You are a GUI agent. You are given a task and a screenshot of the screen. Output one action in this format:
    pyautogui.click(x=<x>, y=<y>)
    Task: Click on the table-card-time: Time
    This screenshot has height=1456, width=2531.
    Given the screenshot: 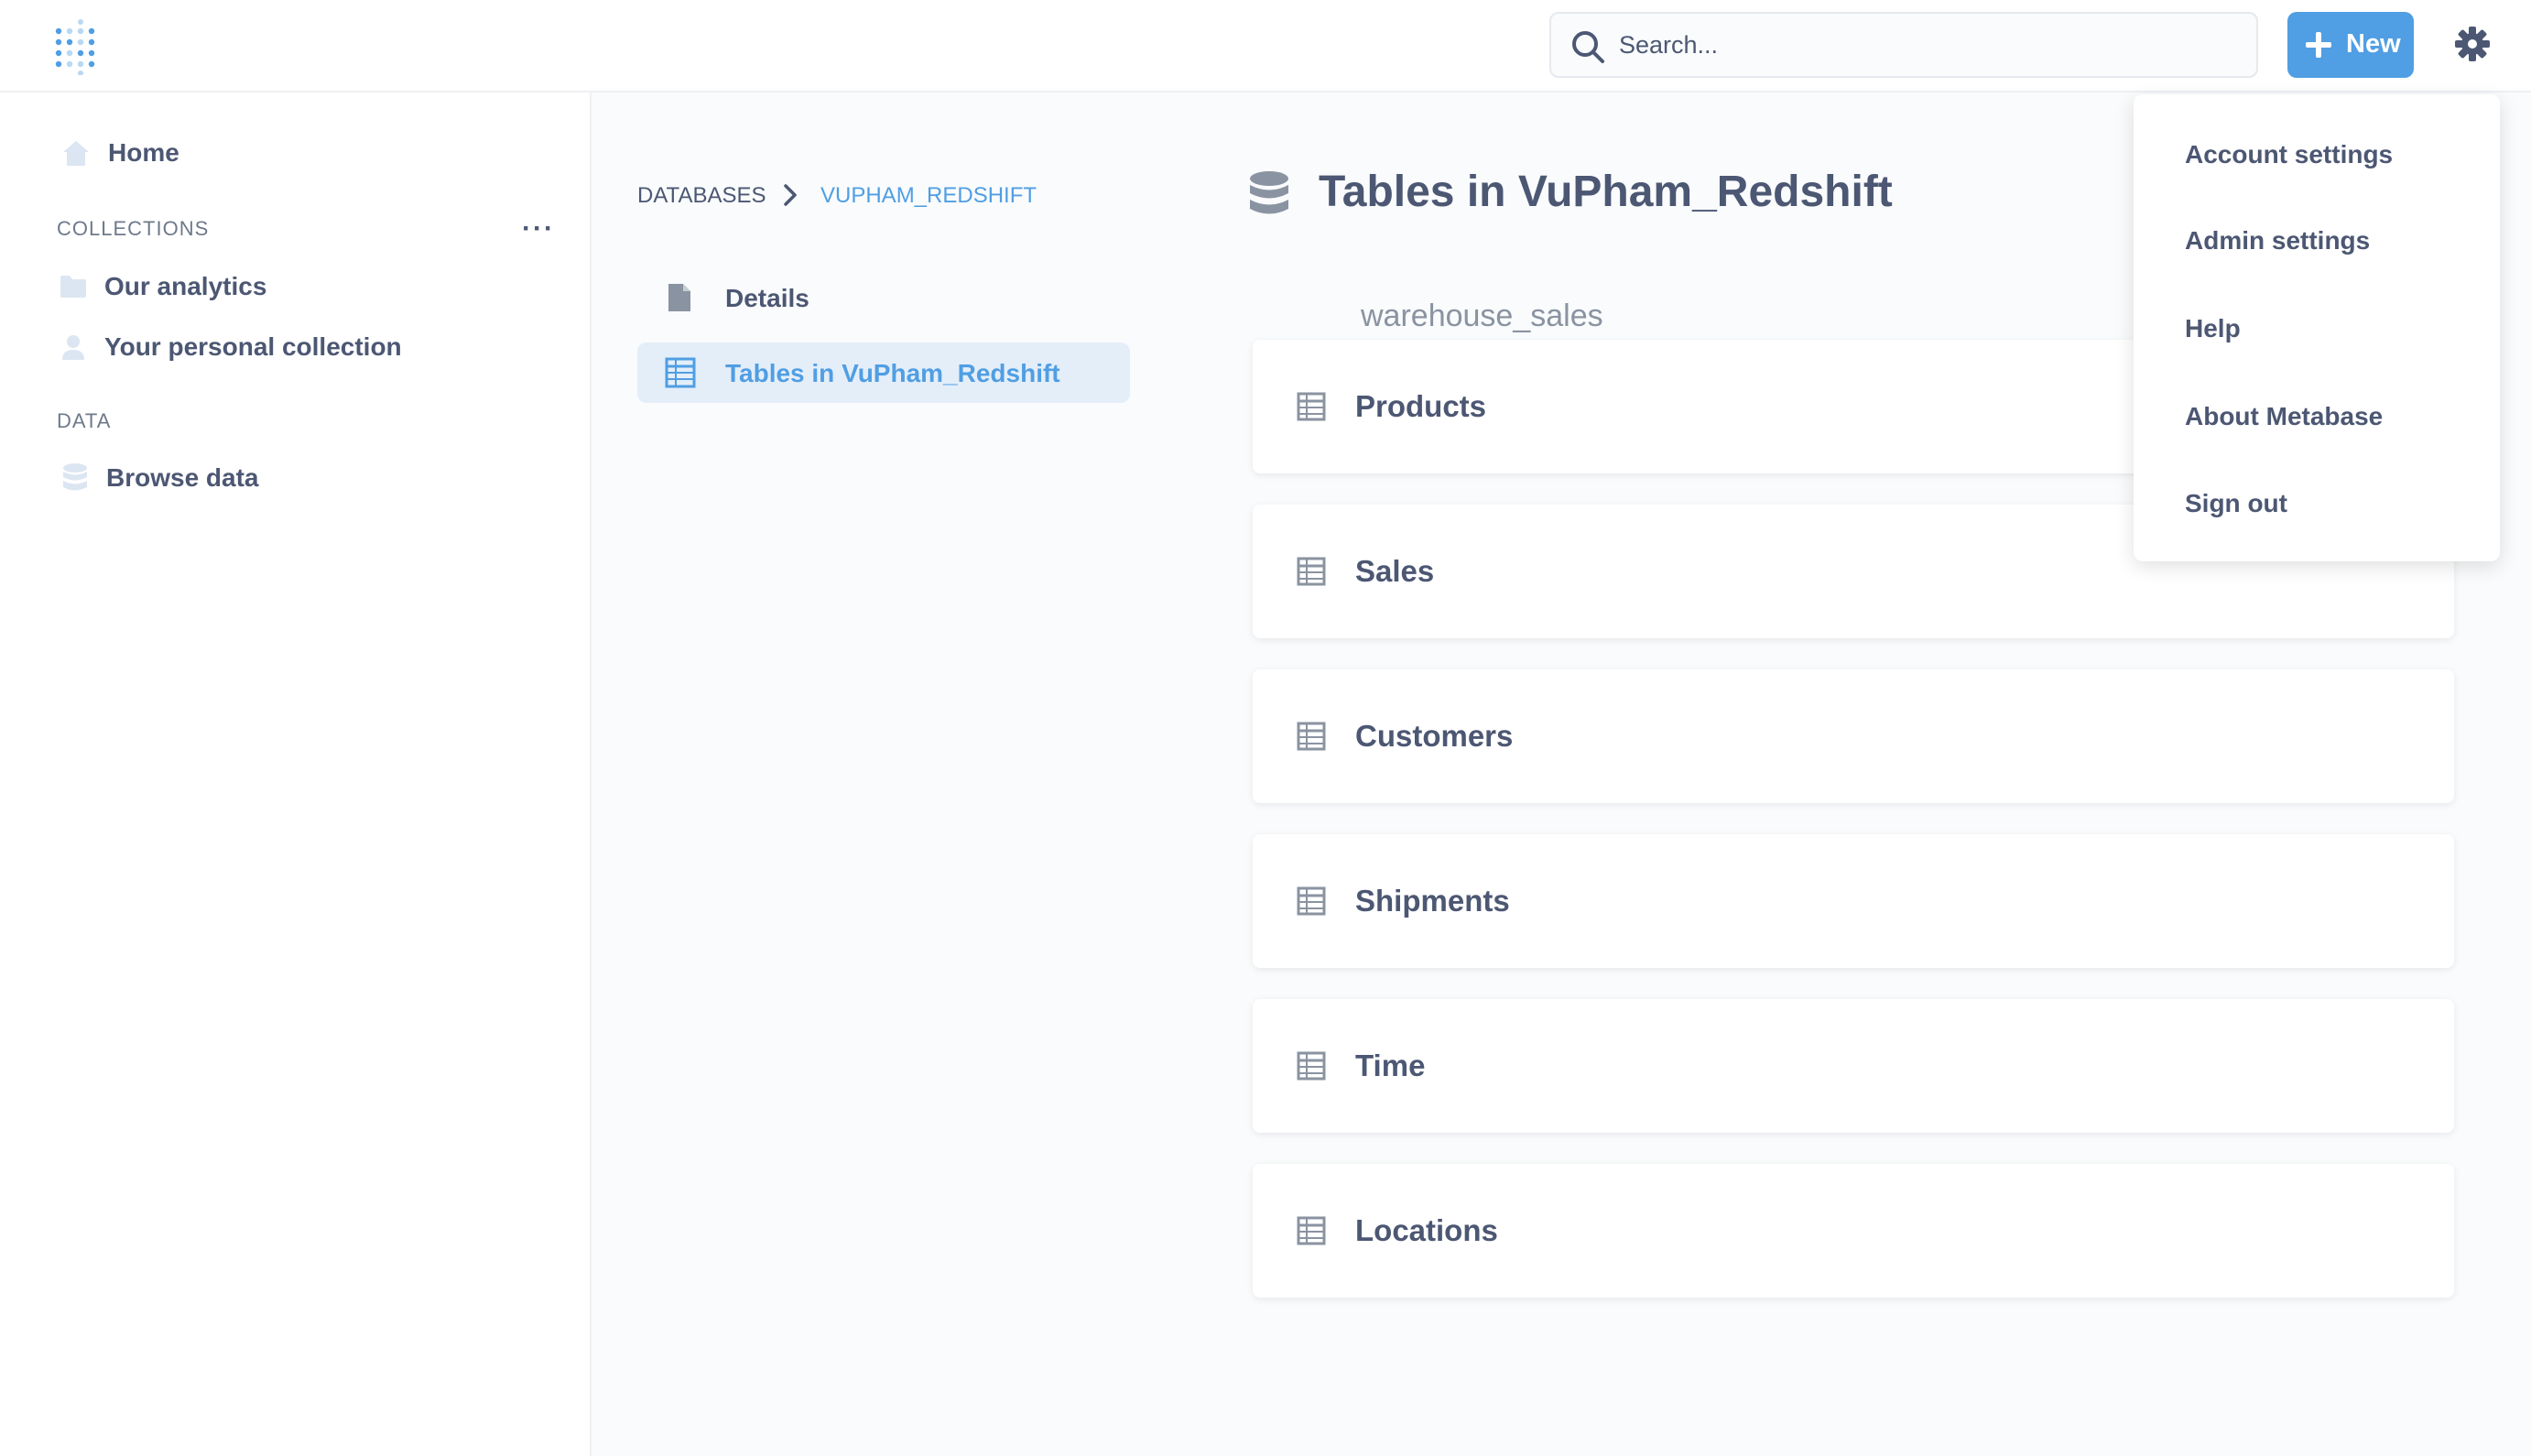 What is the action you would take?
    pyautogui.click(x=1853, y=1066)
    